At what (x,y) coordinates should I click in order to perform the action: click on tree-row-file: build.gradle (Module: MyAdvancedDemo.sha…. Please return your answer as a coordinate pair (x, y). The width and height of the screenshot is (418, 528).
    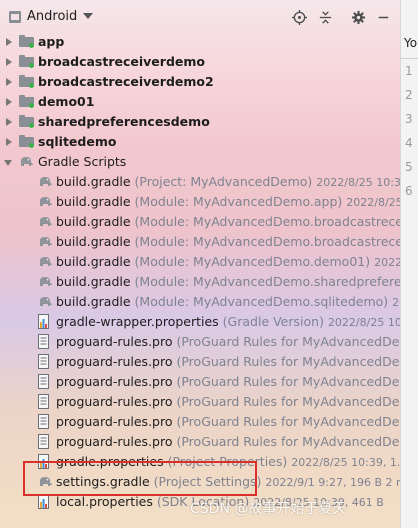
    Looking at the image, I should click on (200, 282).